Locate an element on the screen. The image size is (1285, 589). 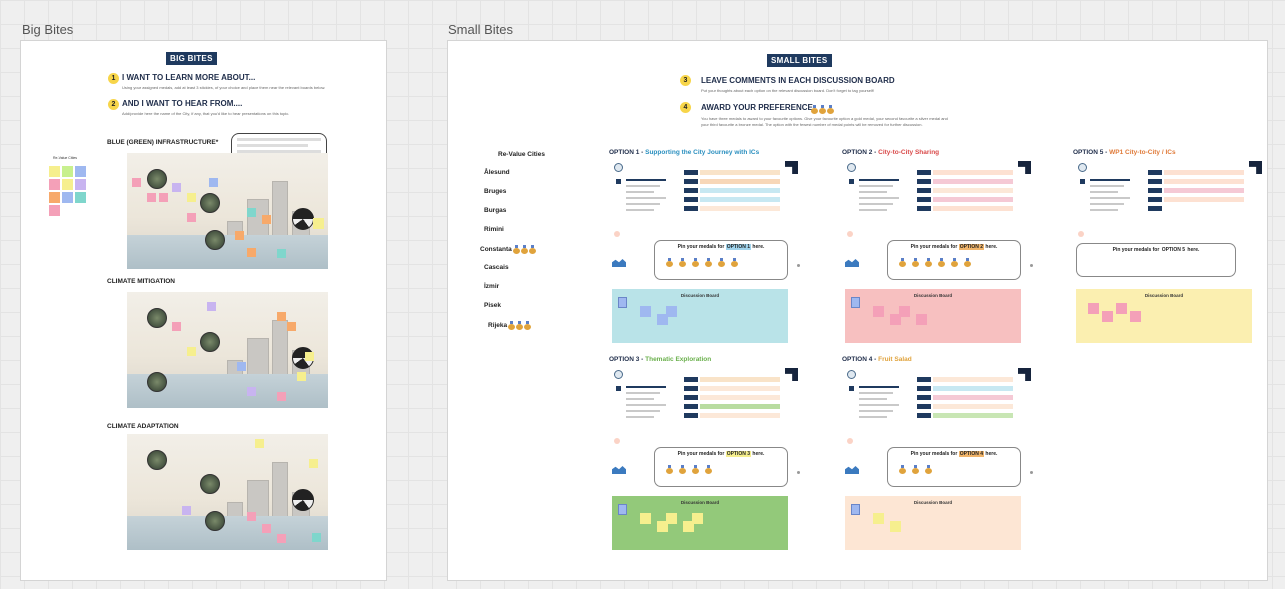
sticky-legend is located at coordinates (67, 198).